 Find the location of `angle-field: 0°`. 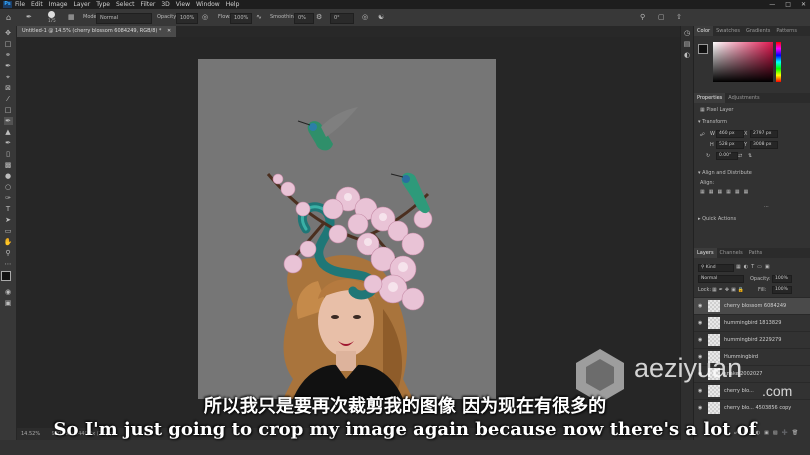

angle-field: 0° is located at coordinates (342, 18).